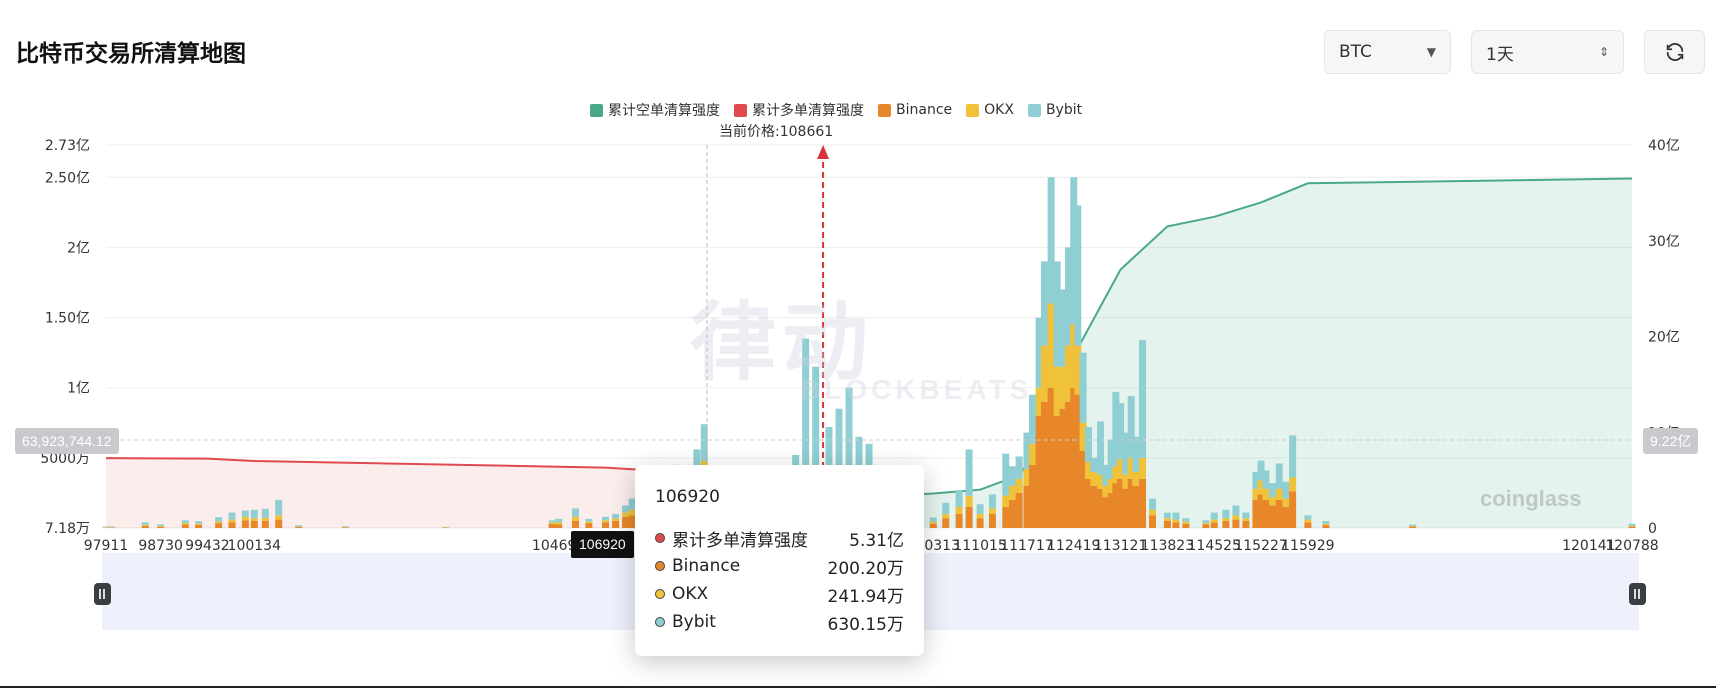  Describe the element at coordinates (102, 594) in the screenshot. I see `zoom-handle-left` at that location.